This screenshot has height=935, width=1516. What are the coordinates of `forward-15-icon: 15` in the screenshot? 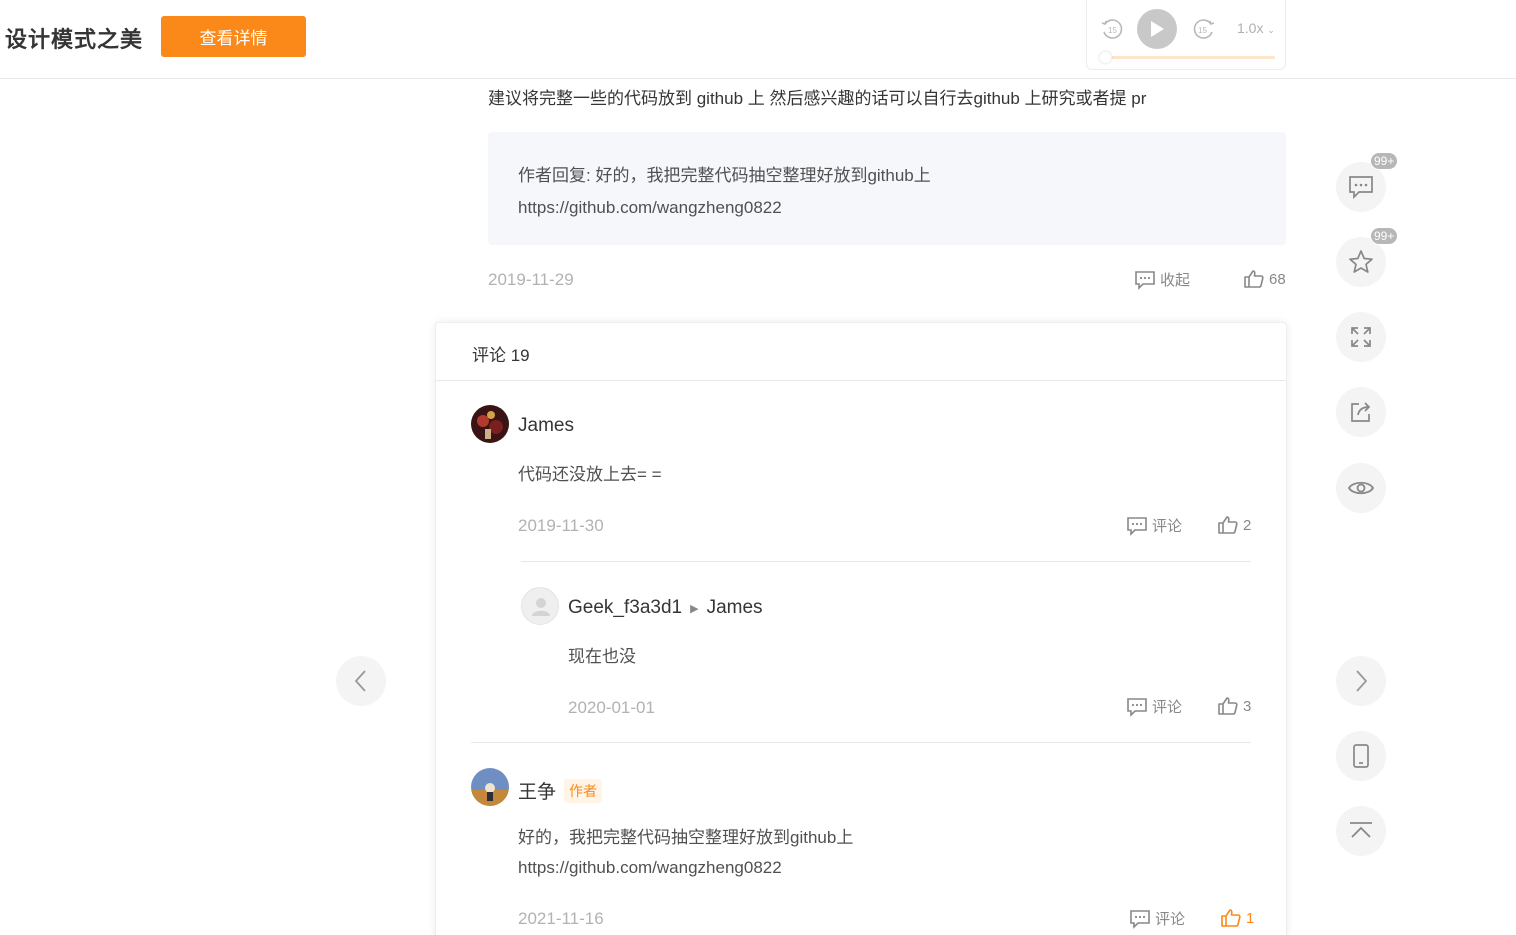 It's located at (1204, 29).